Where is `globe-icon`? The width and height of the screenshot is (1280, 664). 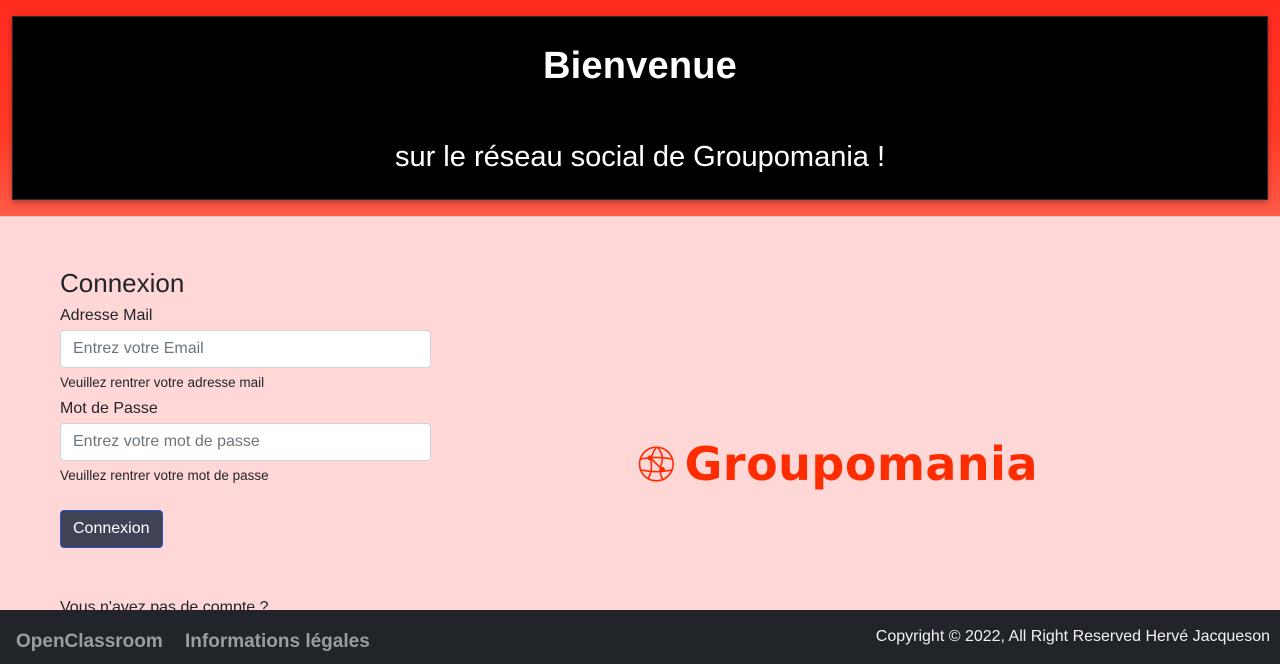
globe-icon is located at coordinates (656, 464).